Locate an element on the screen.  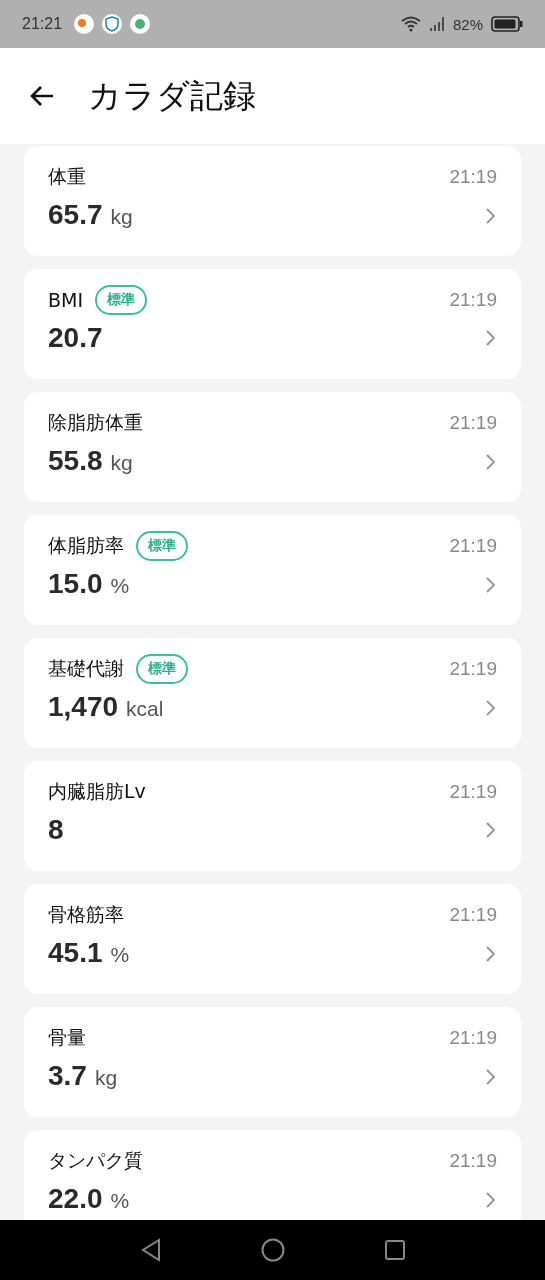
recents-nav-button is located at coordinates (394, 1250).